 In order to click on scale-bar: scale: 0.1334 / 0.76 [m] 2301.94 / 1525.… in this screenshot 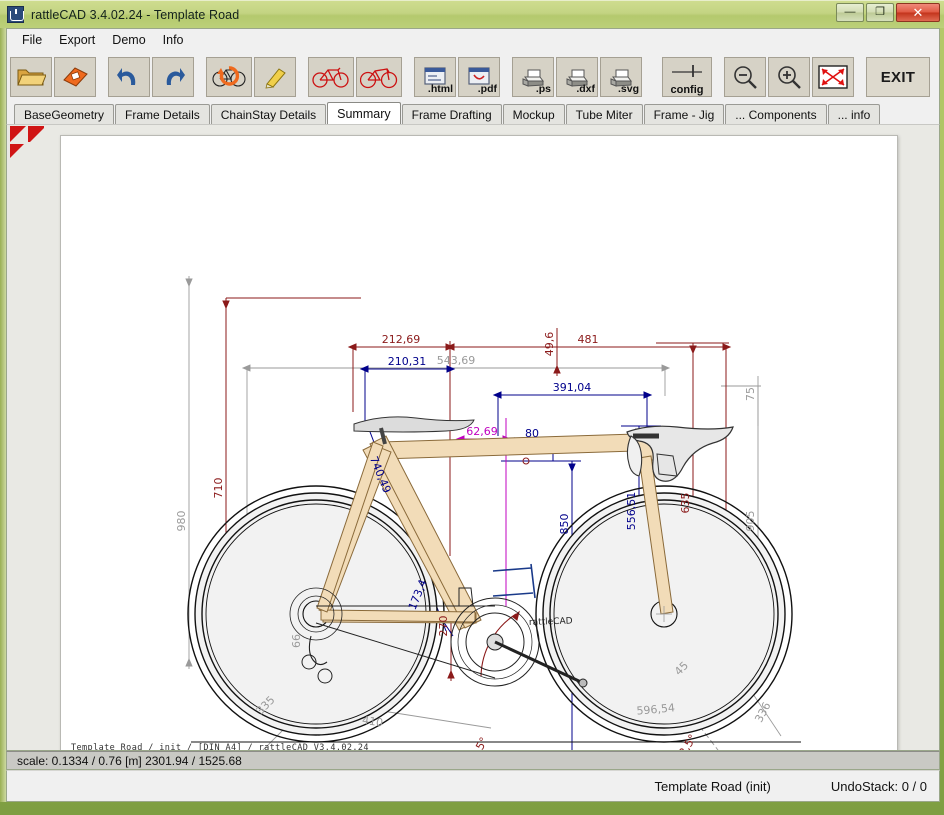, I will do `click(473, 760)`.